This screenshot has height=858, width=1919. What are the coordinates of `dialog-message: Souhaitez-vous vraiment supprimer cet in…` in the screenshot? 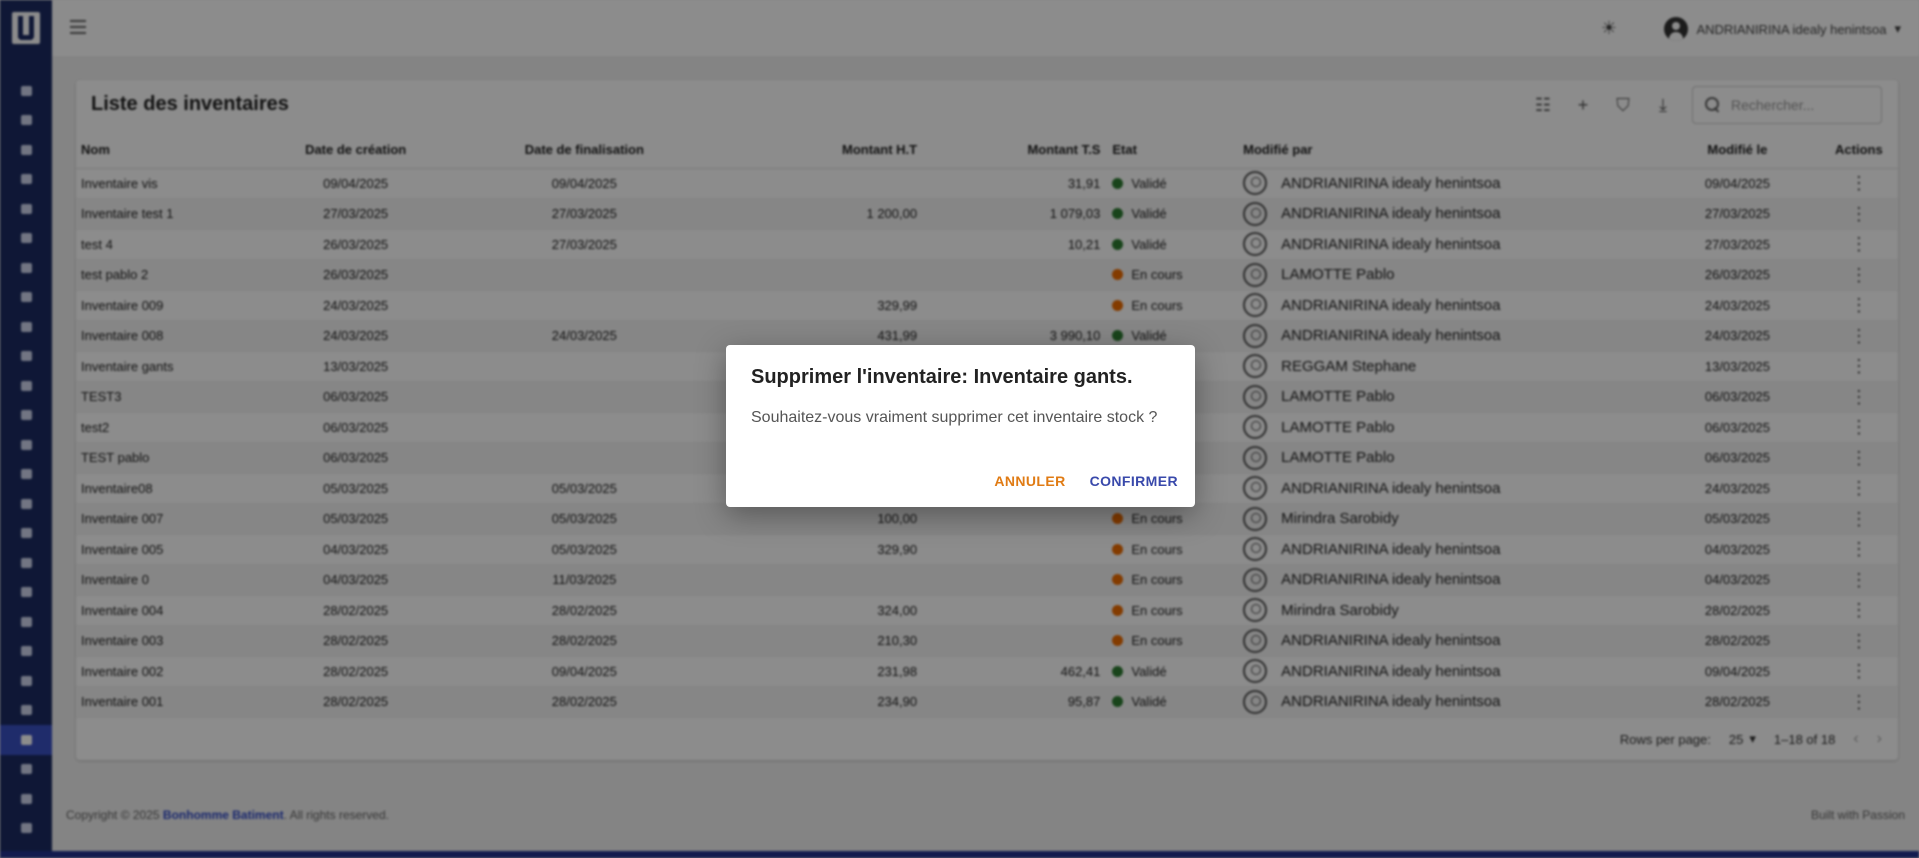 It's located at (954, 417).